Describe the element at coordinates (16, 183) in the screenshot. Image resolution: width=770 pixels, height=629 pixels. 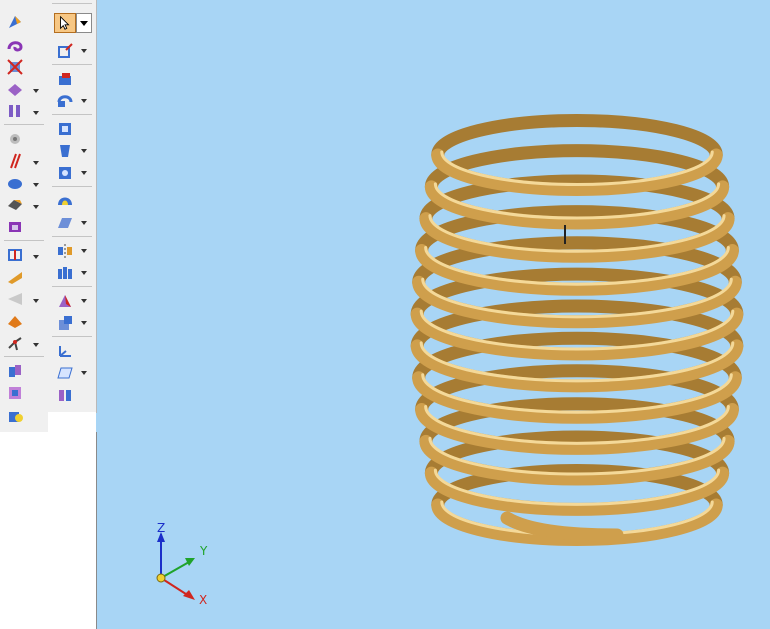
I see `round-icon` at that location.